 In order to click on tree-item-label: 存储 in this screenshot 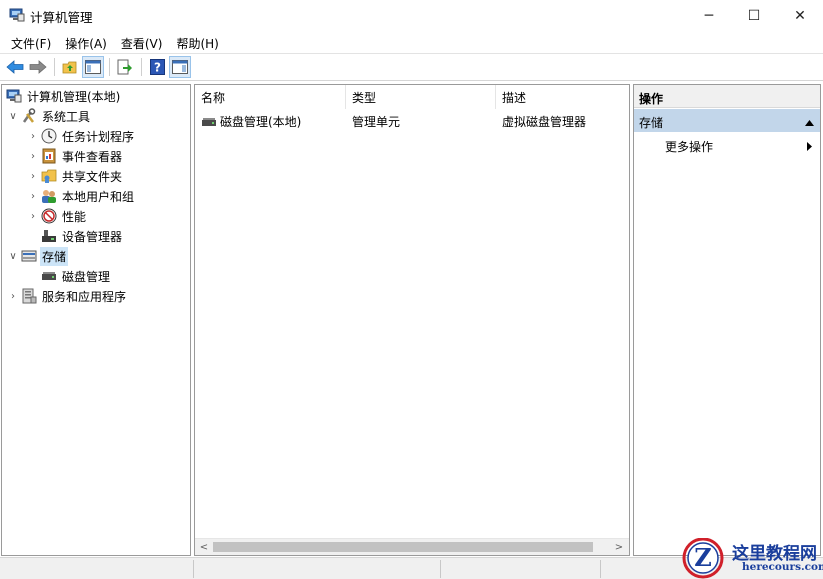, I will do `click(54, 256)`.